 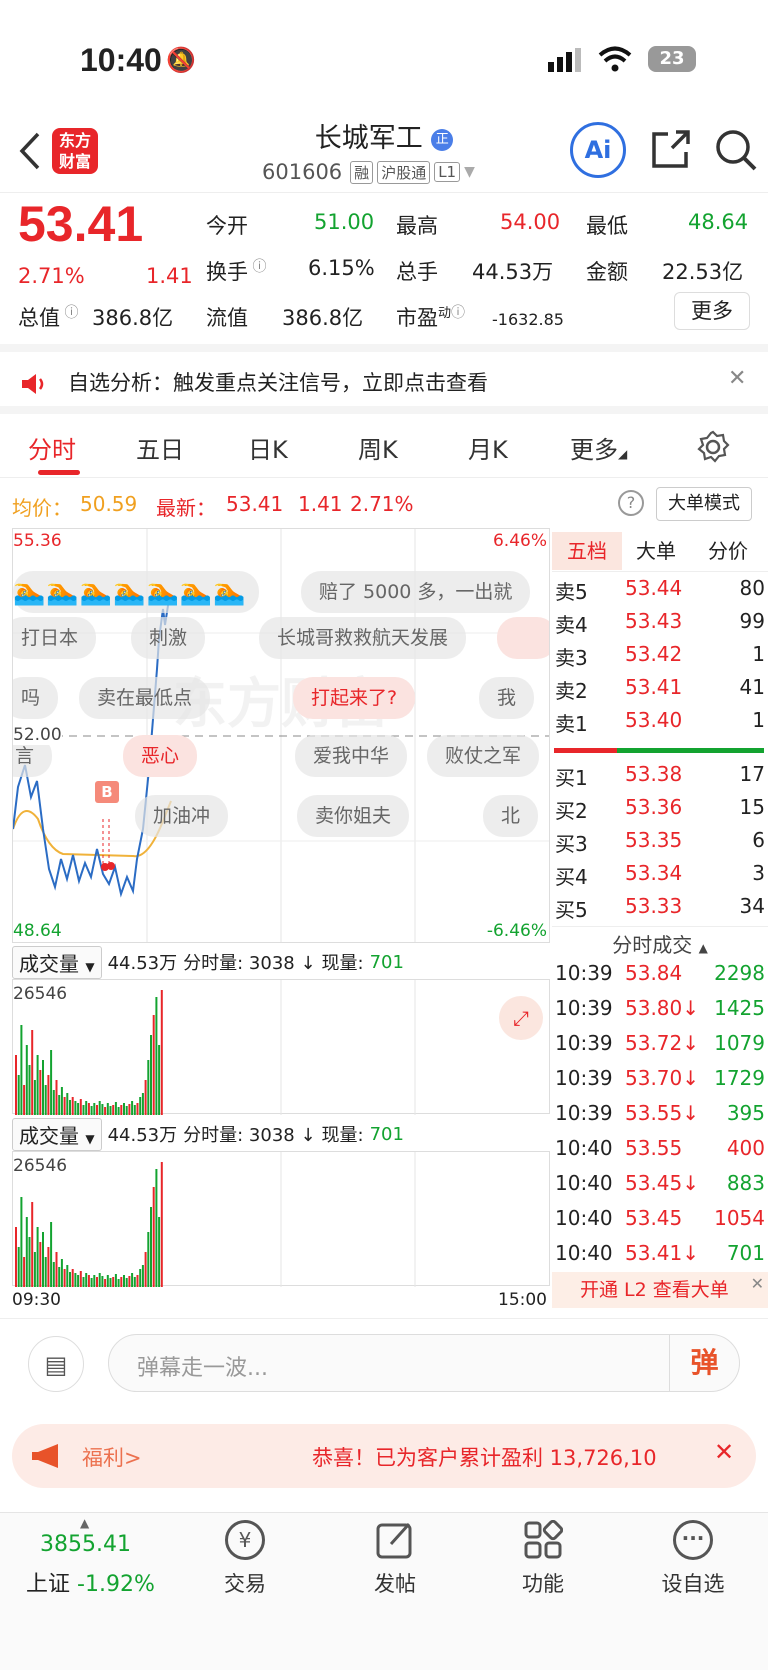 I want to click on more-quote-button: 更多, so click(x=712, y=311).